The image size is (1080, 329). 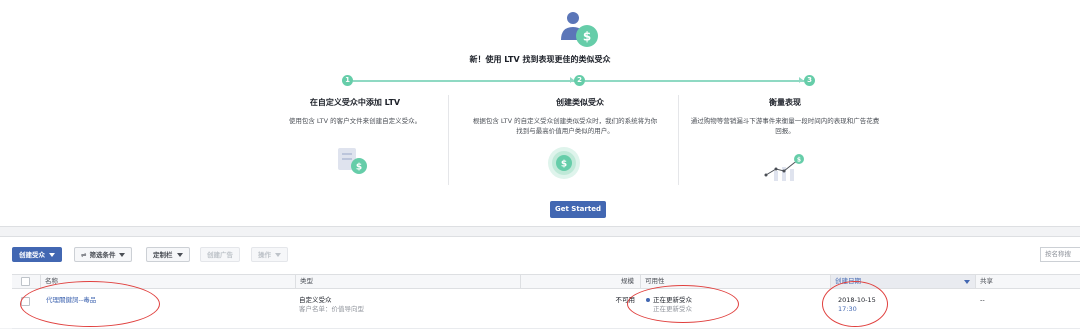 I want to click on filter-button: ⇌ 筛选条件, so click(x=103, y=254).